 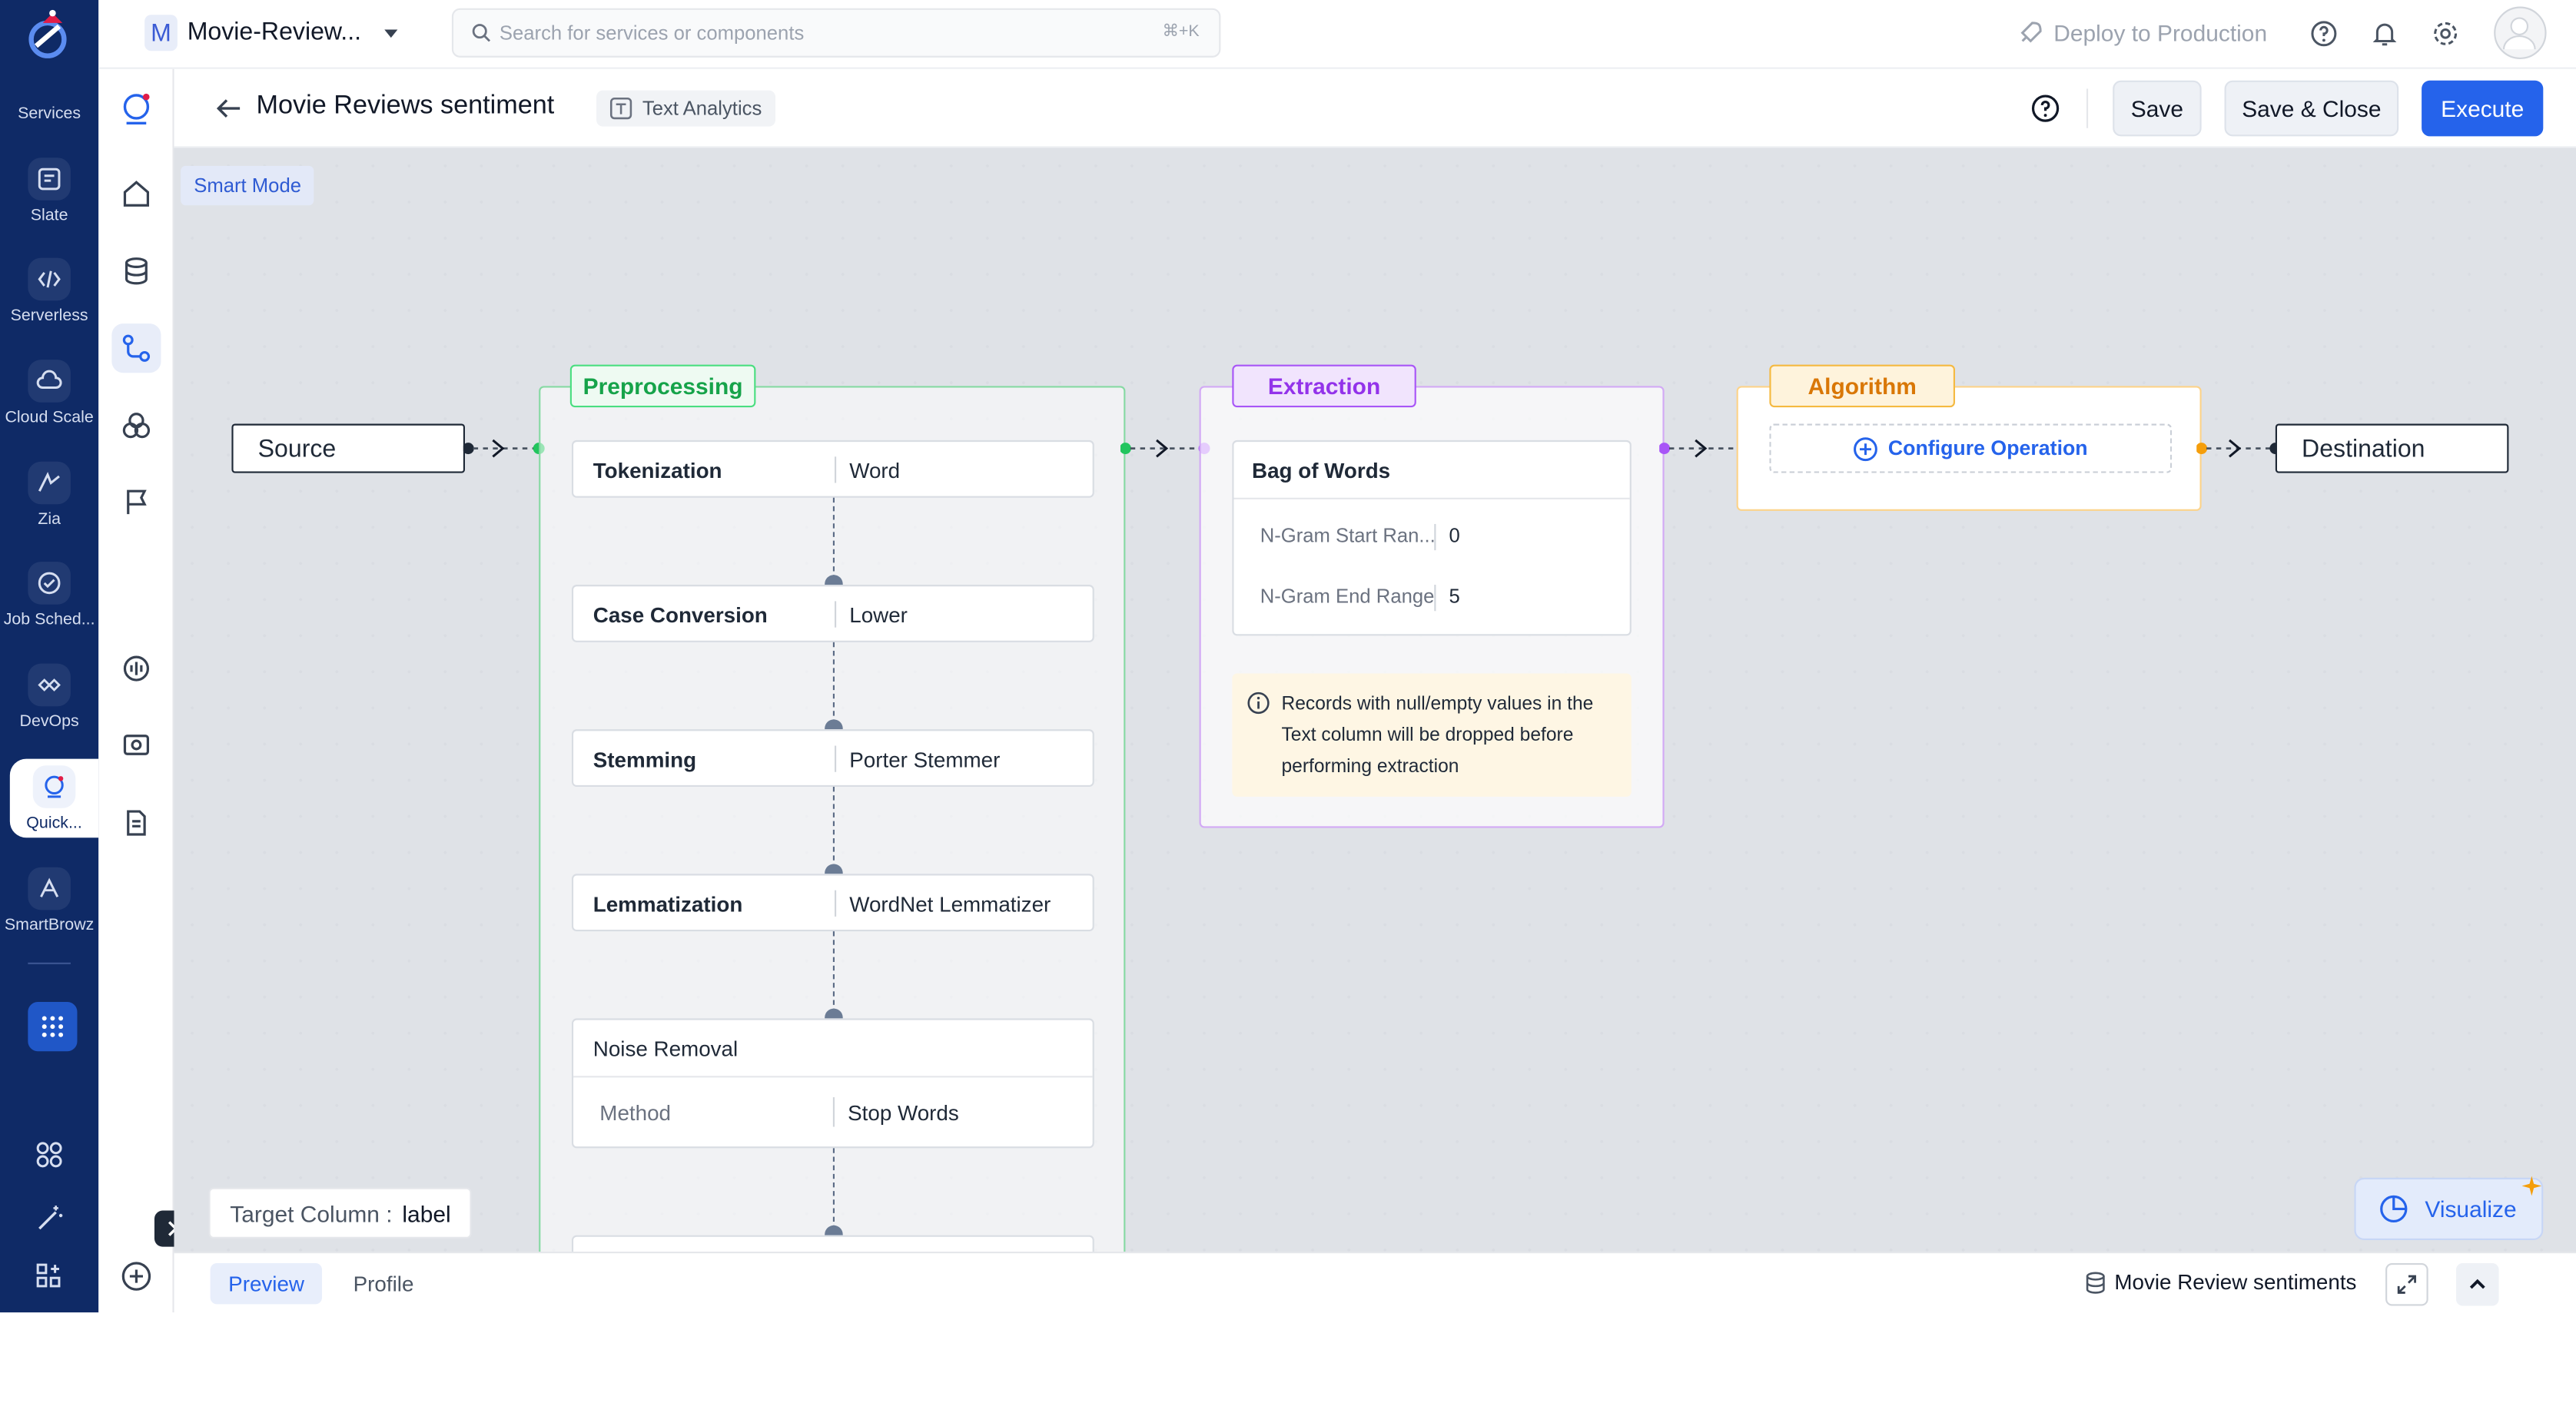 What do you see at coordinates (53, 1027) in the screenshot?
I see `apps-grid-icon` at bounding box center [53, 1027].